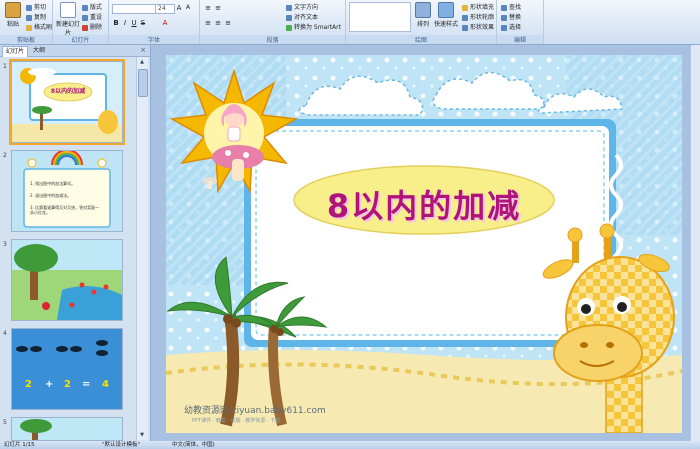  I want to click on thumbnail-title: 8以内的加减, so click(68, 91).